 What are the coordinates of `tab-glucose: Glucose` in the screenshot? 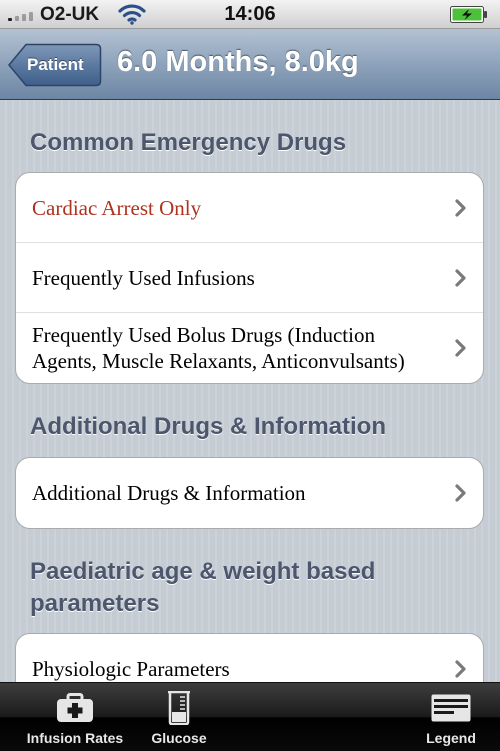 It's located at (179, 717).